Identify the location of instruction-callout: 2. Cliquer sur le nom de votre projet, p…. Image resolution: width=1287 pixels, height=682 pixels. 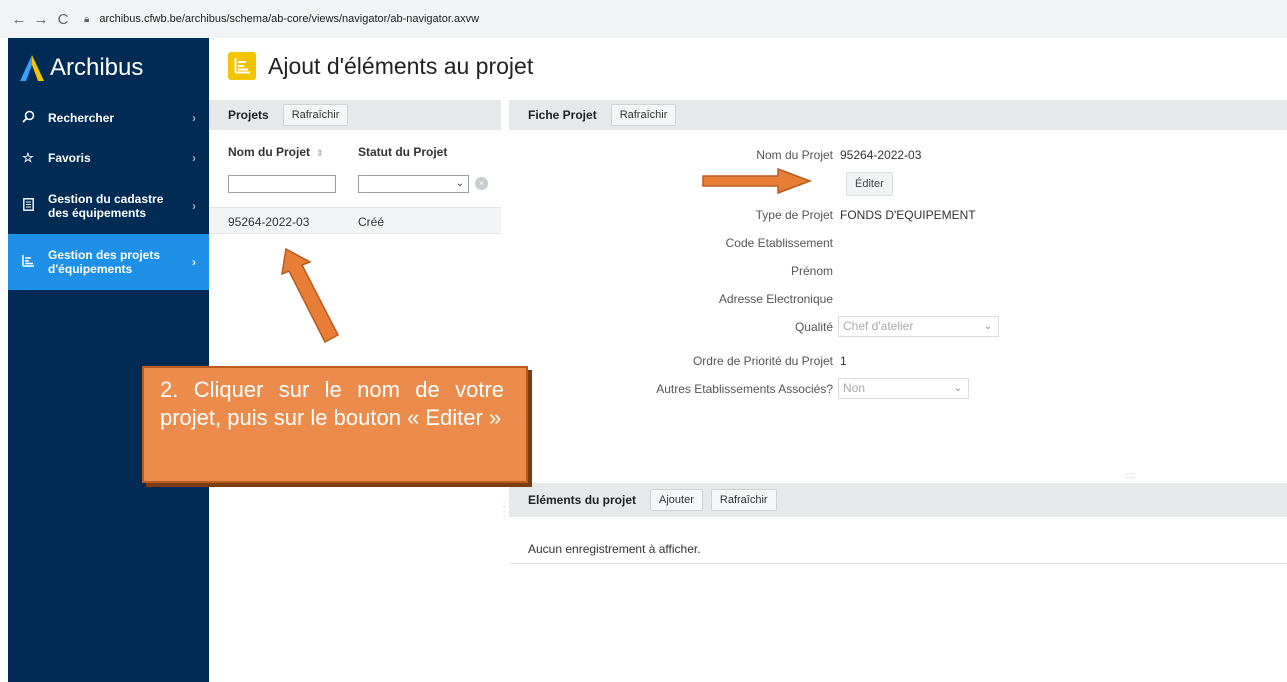
(335, 424).